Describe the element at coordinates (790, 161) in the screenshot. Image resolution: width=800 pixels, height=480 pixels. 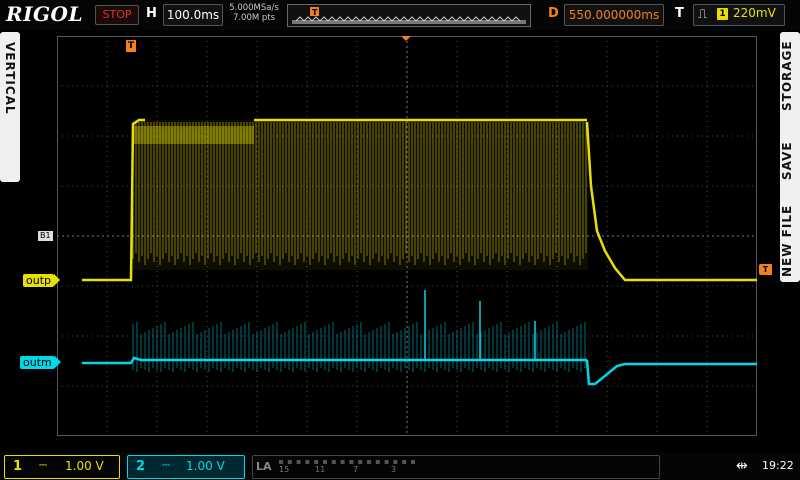
I see `save-tab: SAVE` at that location.